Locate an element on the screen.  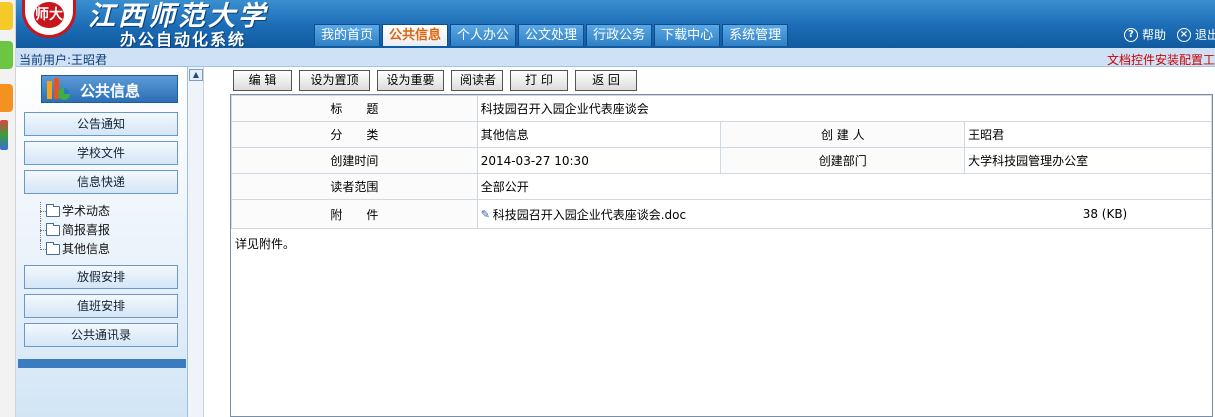
tree-item-other-info: 其他信息 is located at coordinates (109, 249).